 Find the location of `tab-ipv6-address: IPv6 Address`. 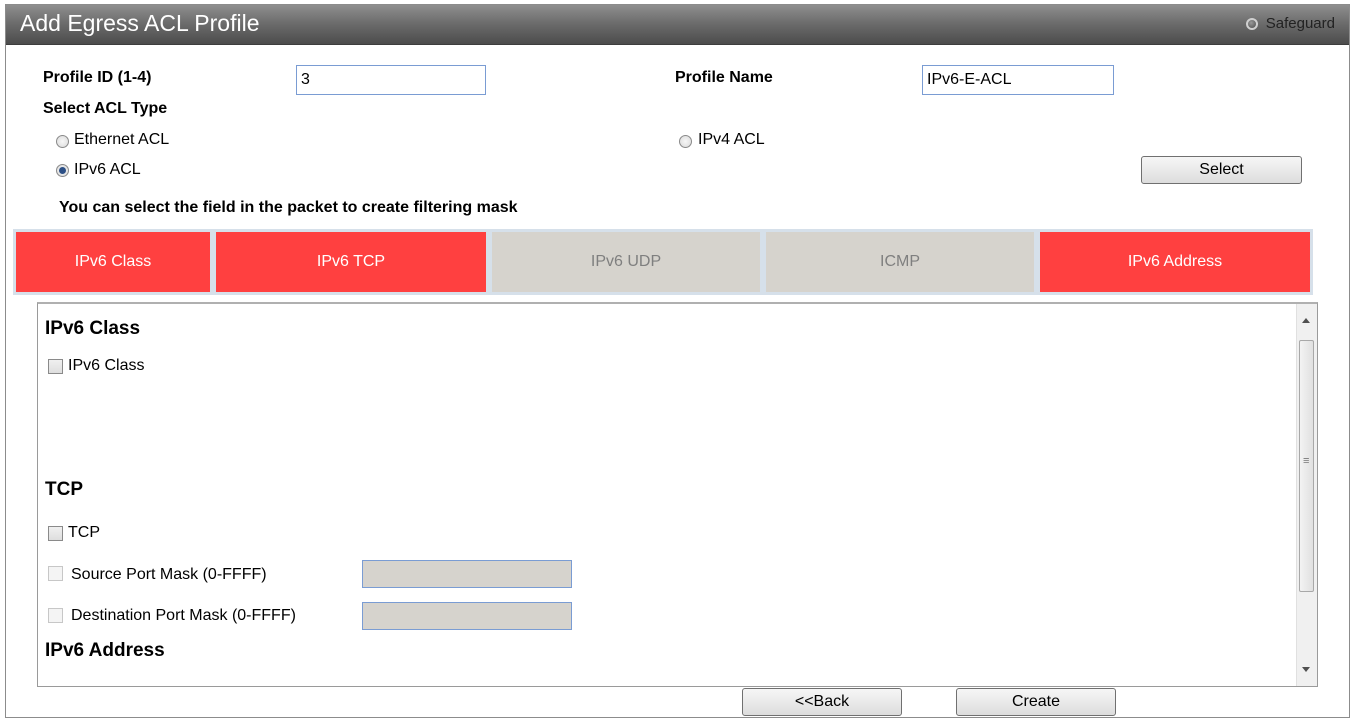

tab-ipv6-address: IPv6 Address is located at coordinates (1175, 262).